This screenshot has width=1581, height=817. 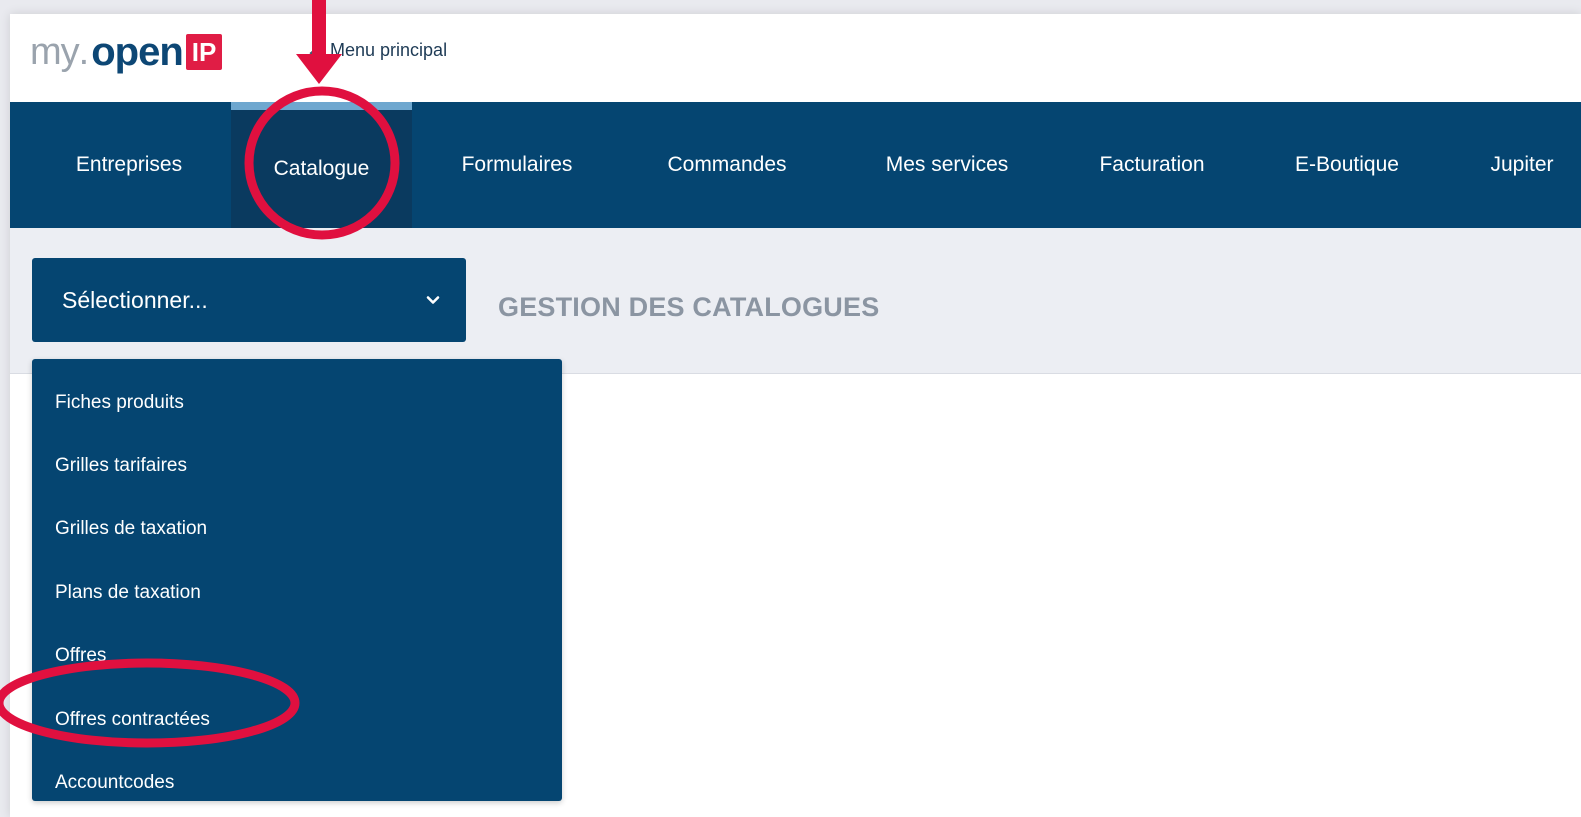 I want to click on logo-open-text: open, so click(x=137, y=51).